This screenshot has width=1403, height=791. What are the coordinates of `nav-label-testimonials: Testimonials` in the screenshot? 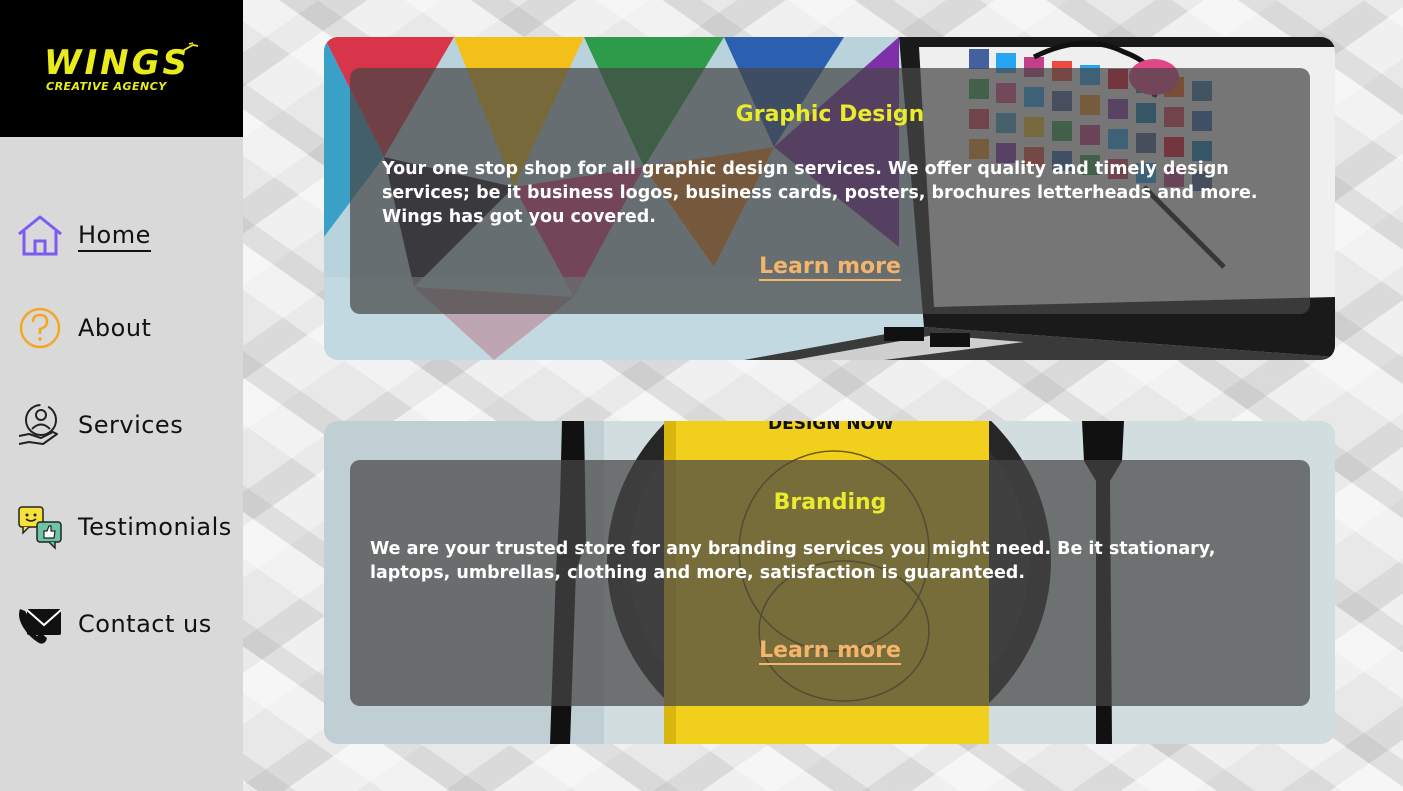 It's located at (155, 527).